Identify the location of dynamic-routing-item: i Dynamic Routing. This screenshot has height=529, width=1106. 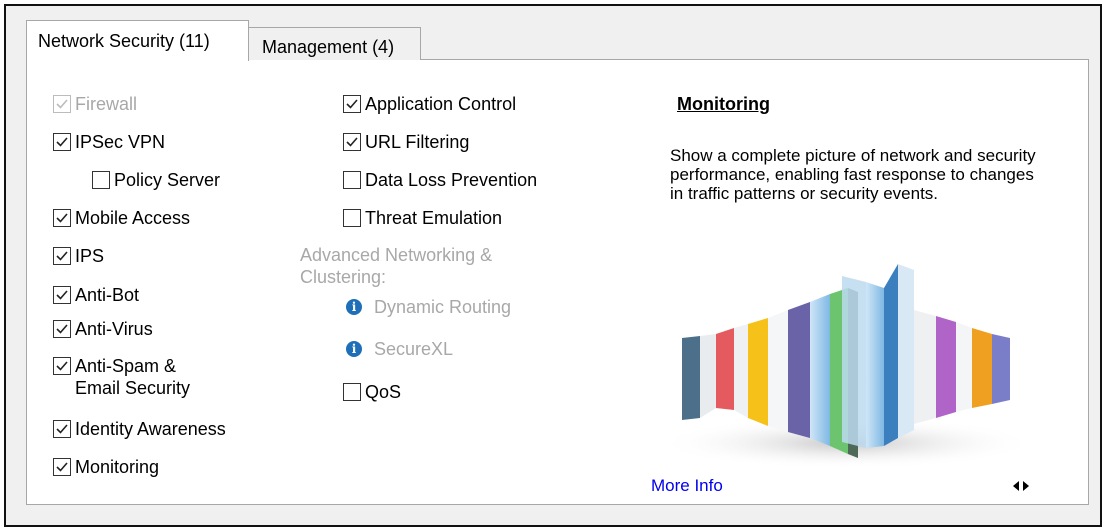
(428, 307).